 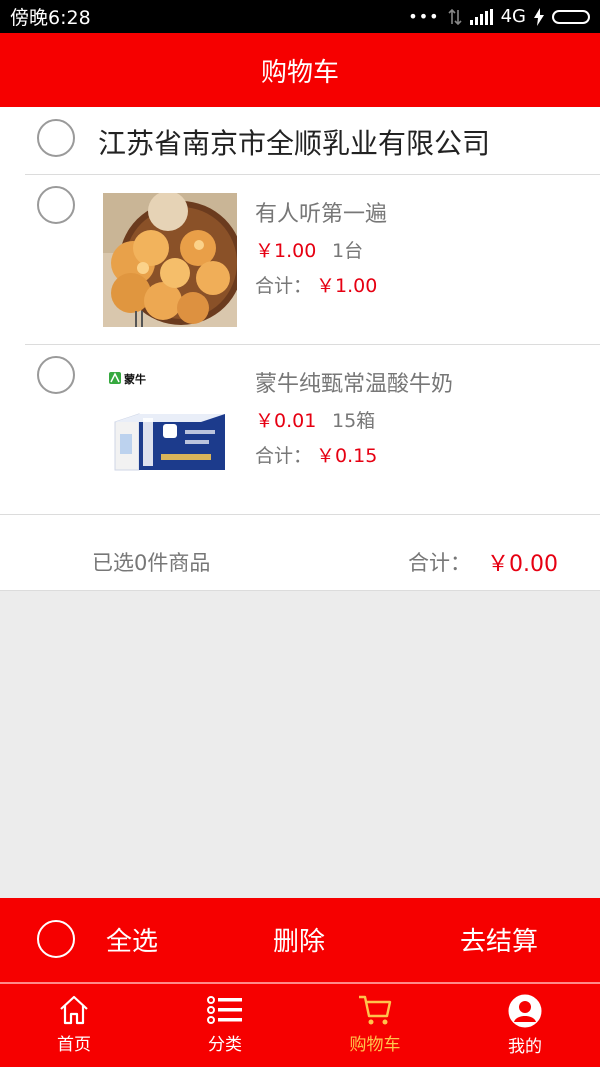 What do you see at coordinates (522, 564) in the screenshot?
I see `total-value: ￥0.00` at bounding box center [522, 564].